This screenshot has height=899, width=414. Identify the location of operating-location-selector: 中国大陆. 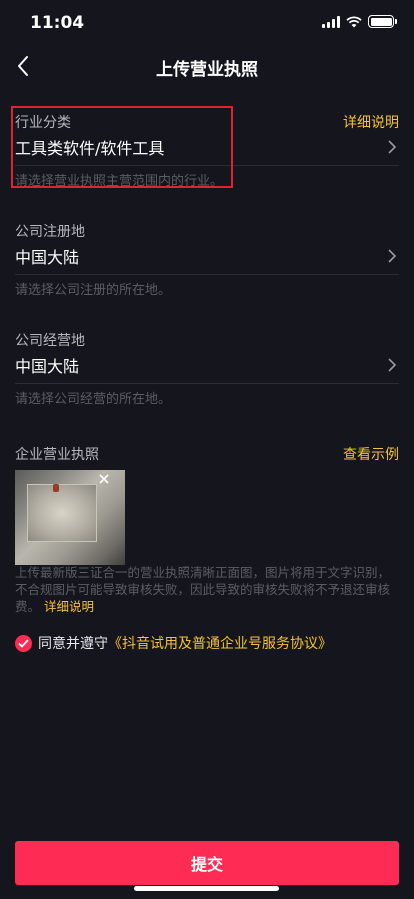
(207, 366).